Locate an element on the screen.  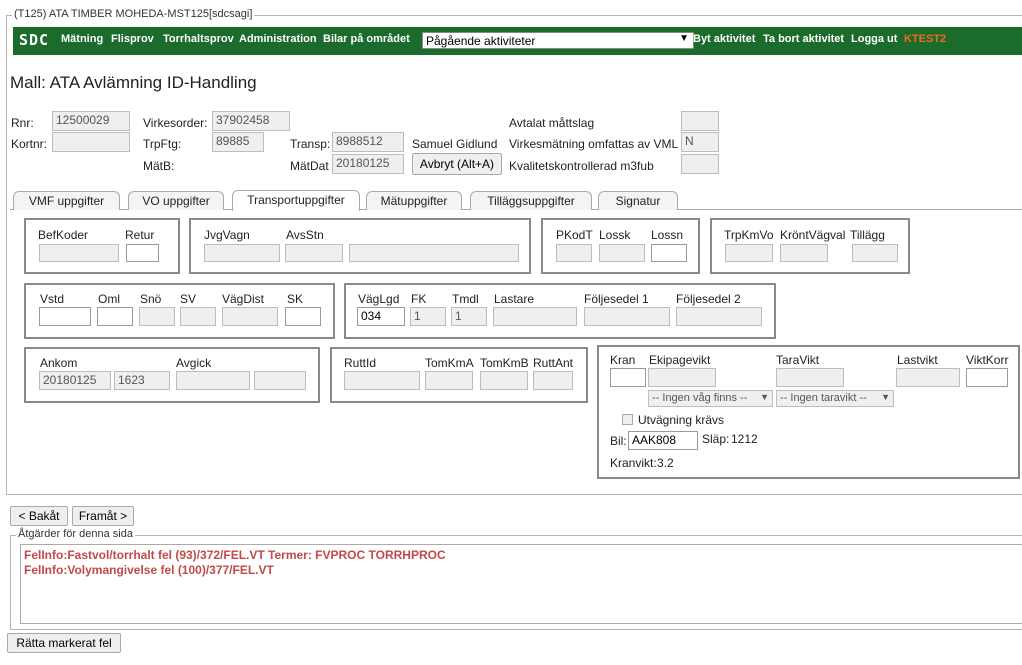
nav-item-bilar: Bilar på området is located at coordinates (366, 39).